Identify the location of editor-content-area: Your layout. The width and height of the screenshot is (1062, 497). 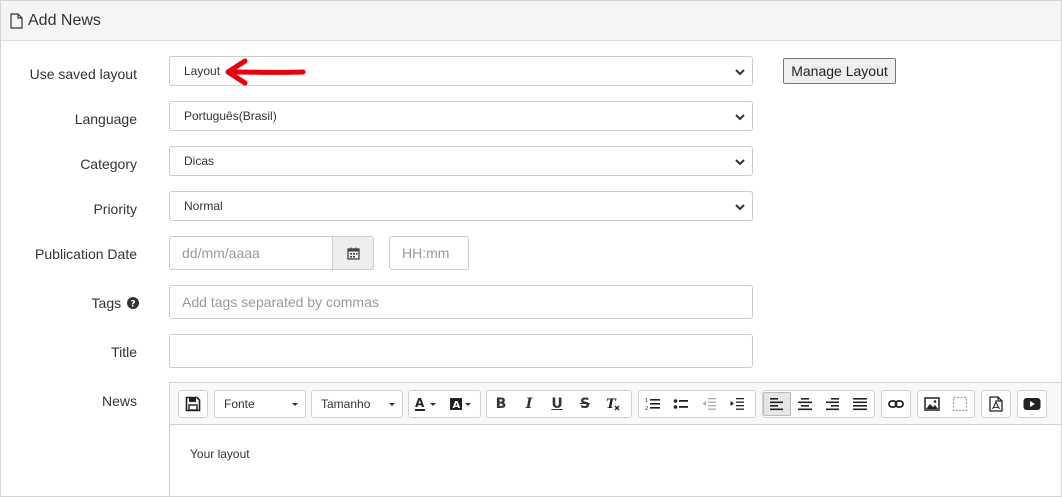
(615, 454).